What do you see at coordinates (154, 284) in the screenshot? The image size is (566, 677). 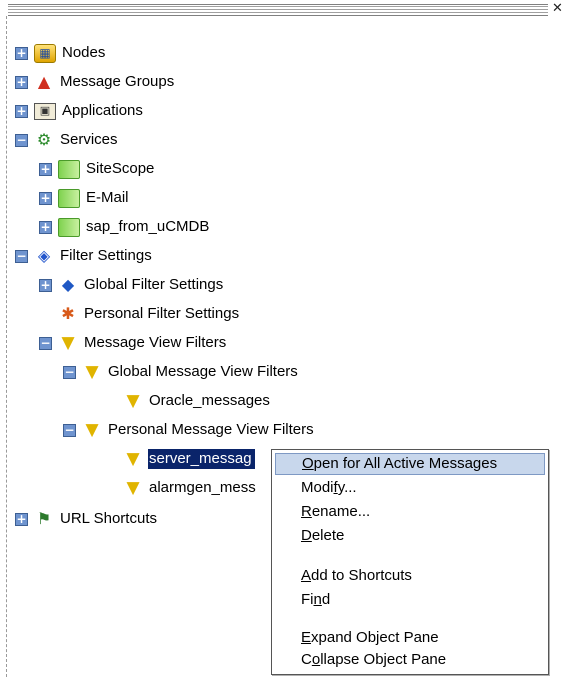 I see `tree-node-label: Global Filter Settings` at bounding box center [154, 284].